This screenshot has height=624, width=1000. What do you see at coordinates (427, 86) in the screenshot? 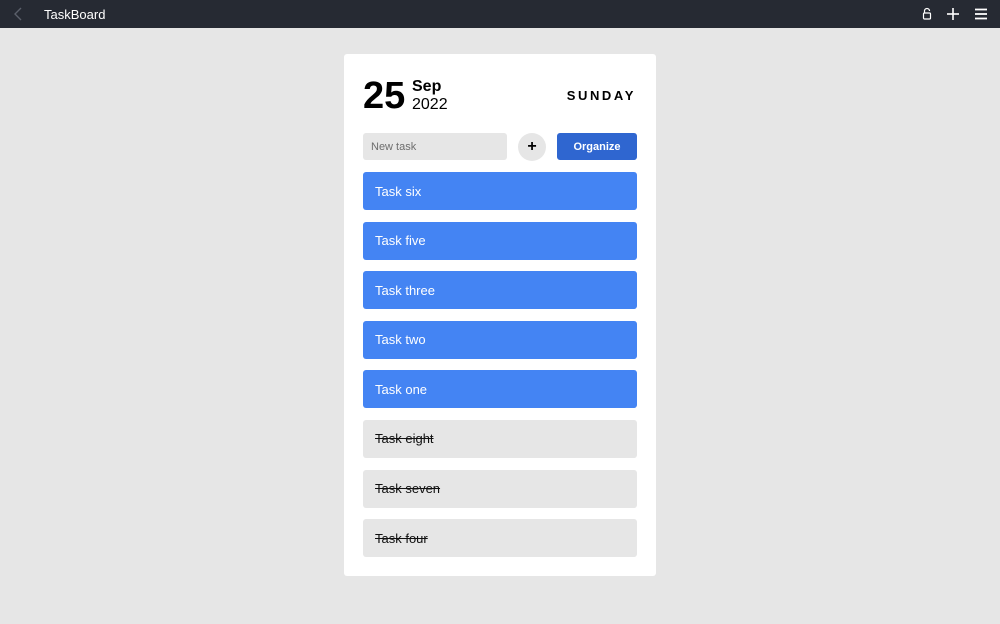
I see `date-month: Sep` at bounding box center [427, 86].